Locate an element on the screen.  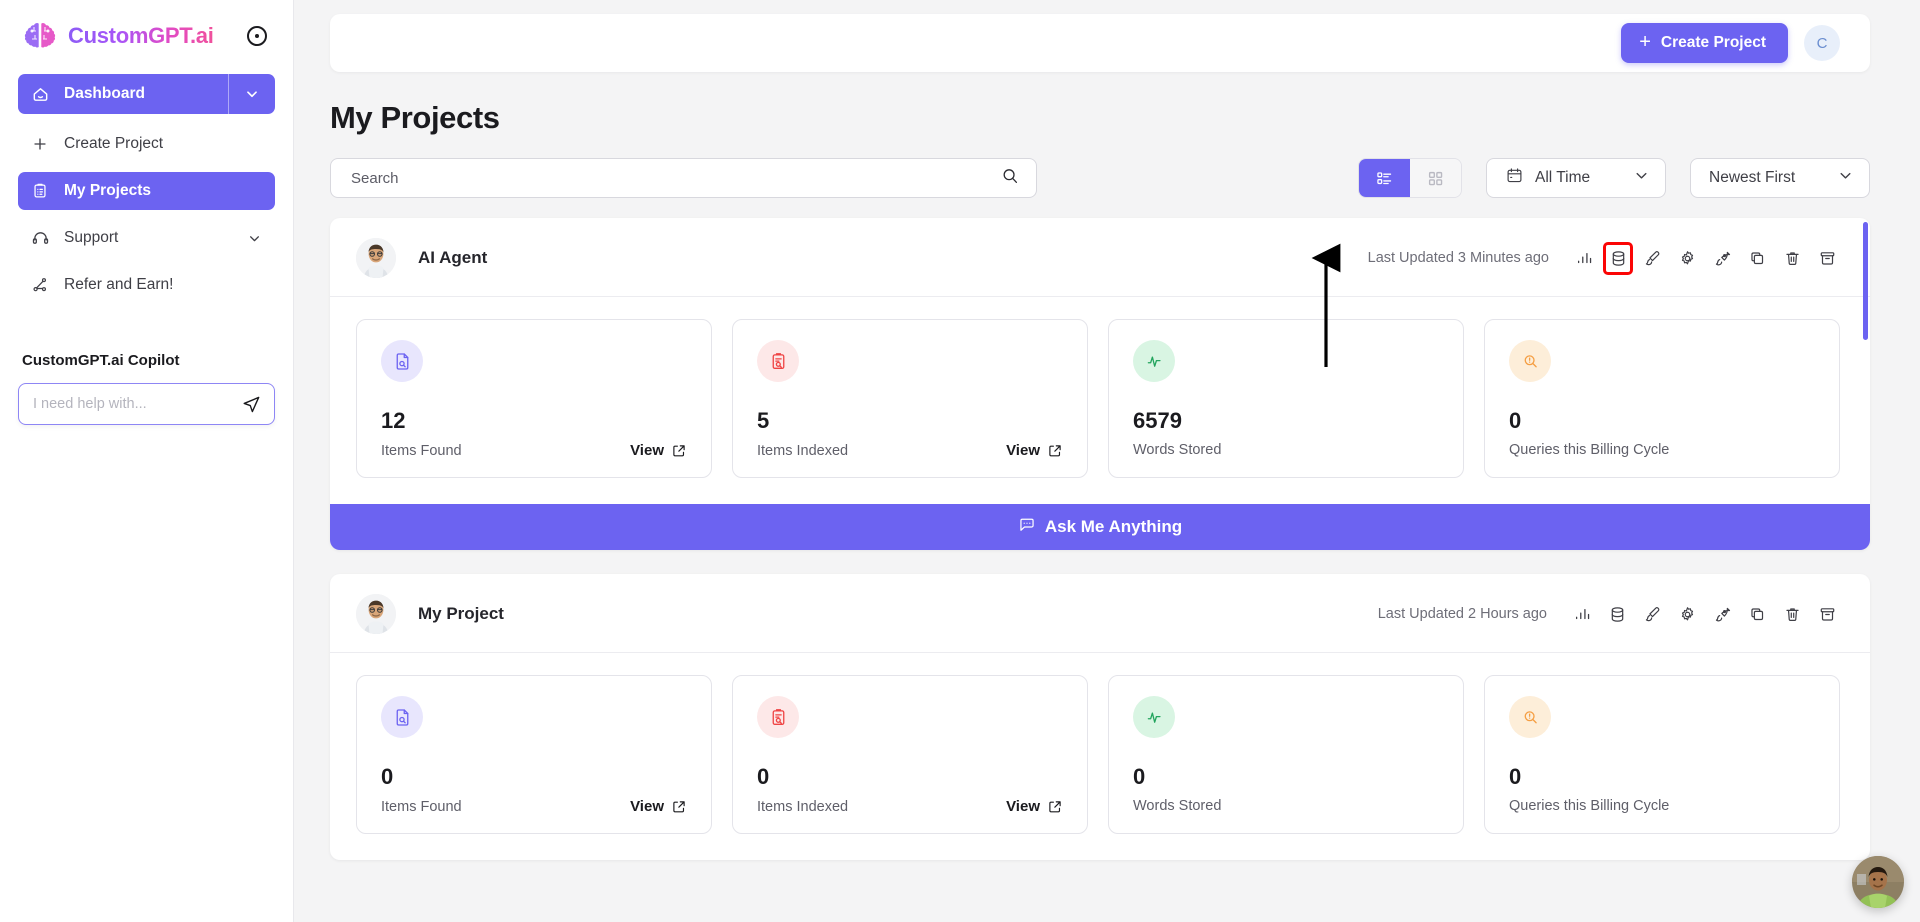
stat-card: 5 Items Indexed View is located at coordinates (910, 398).